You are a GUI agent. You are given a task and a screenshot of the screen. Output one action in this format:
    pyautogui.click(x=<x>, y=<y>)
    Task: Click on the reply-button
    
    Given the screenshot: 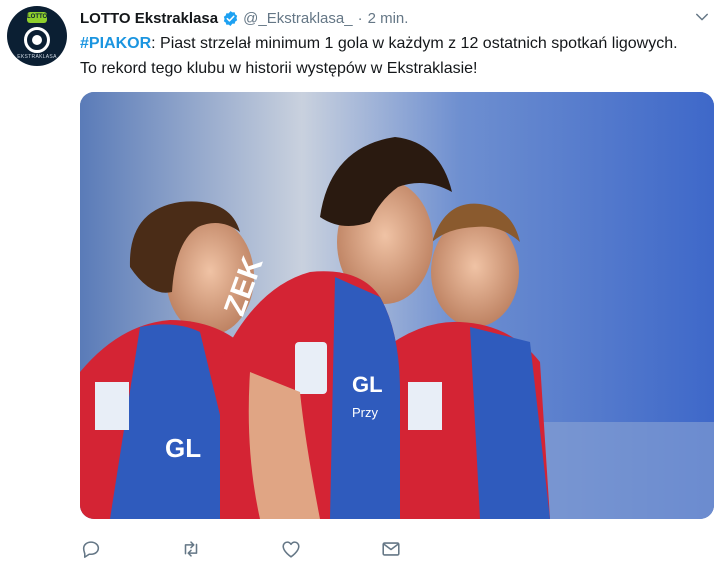 What is the action you would take?
    pyautogui.click(x=130, y=549)
    